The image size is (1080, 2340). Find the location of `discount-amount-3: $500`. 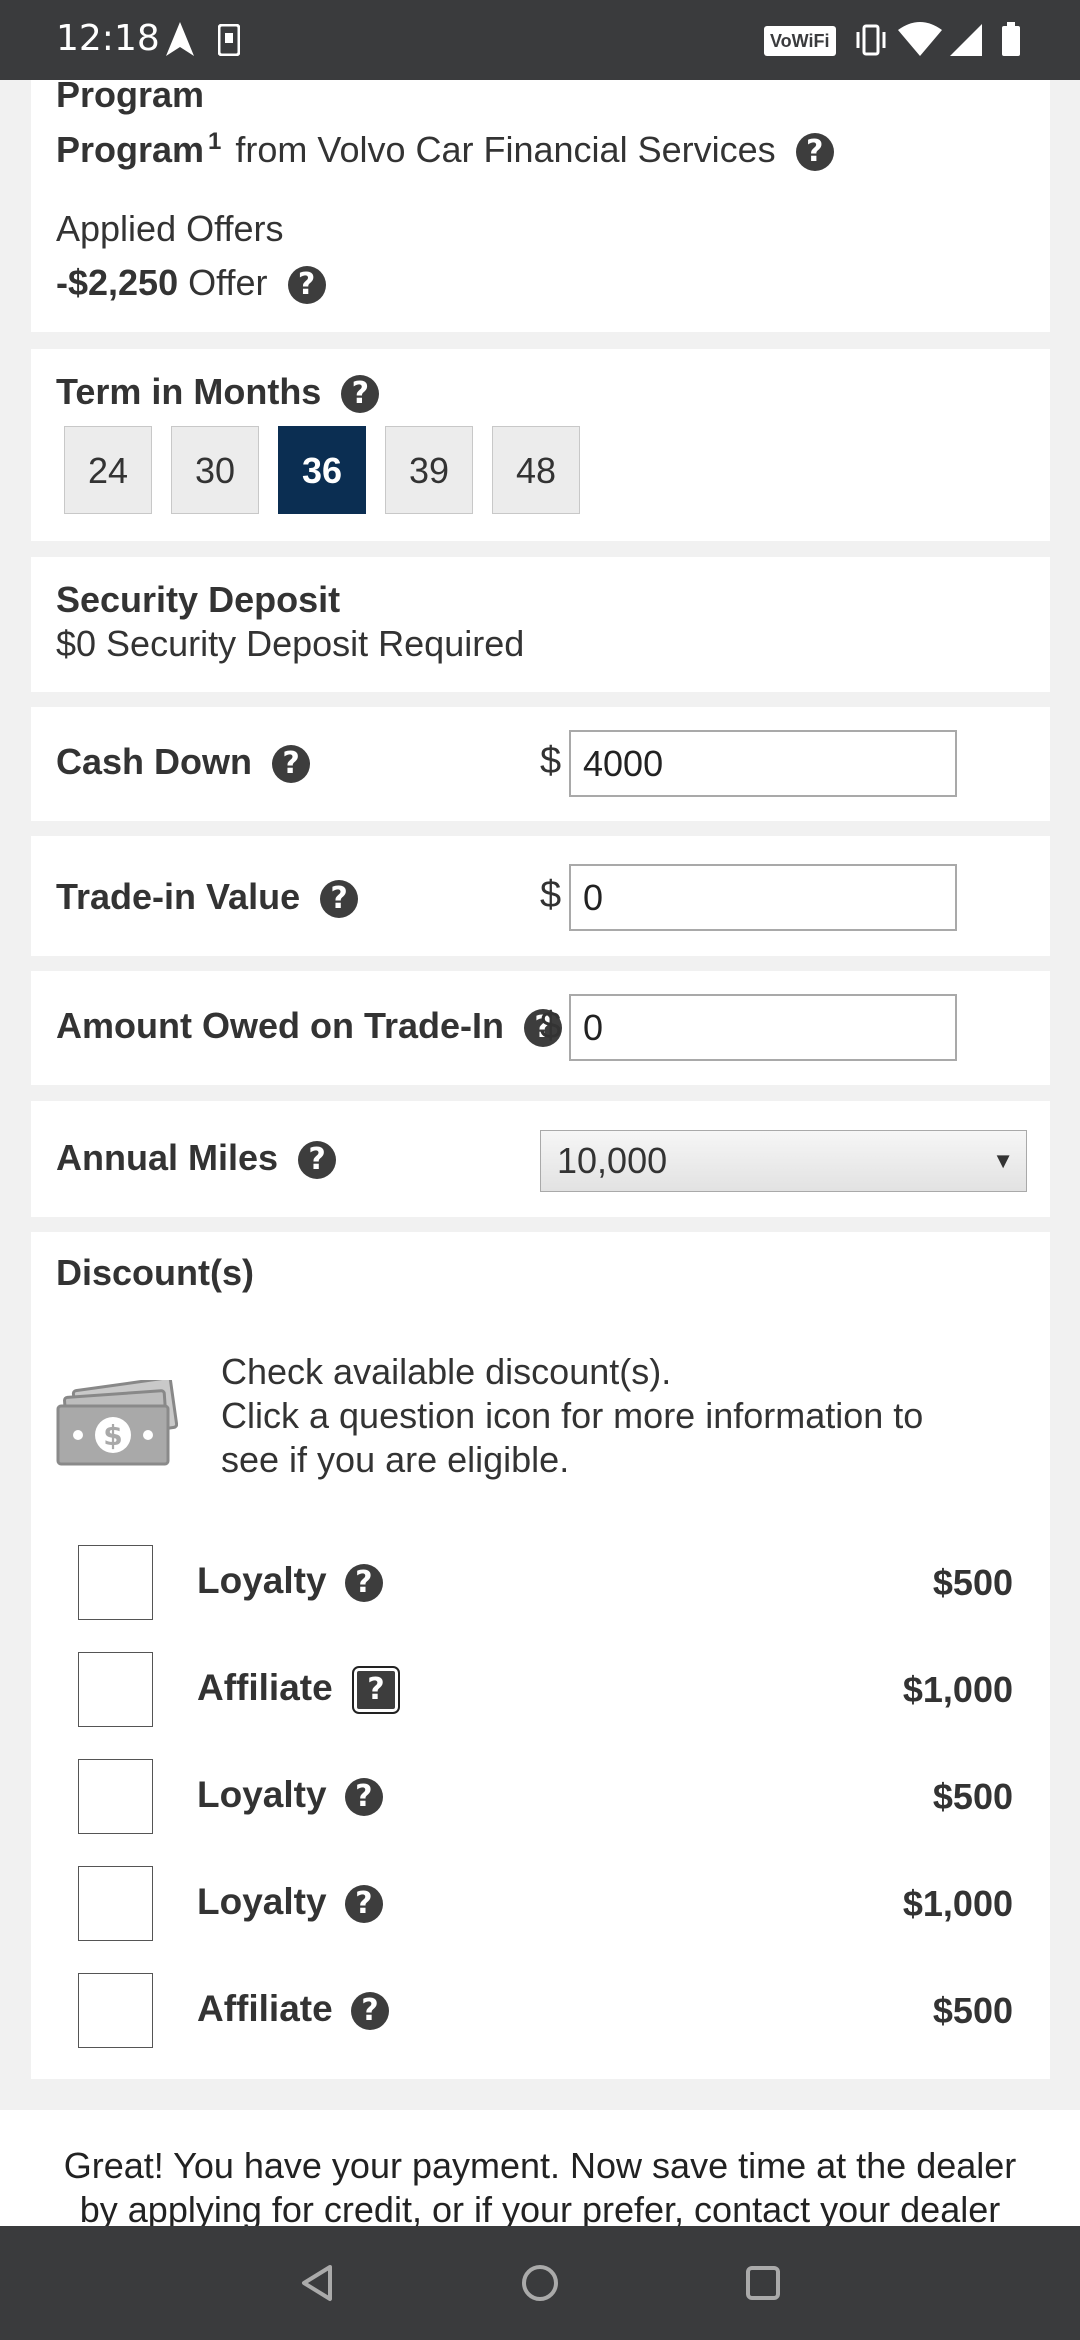

discount-amount-3: $500 is located at coordinates (972, 1796).